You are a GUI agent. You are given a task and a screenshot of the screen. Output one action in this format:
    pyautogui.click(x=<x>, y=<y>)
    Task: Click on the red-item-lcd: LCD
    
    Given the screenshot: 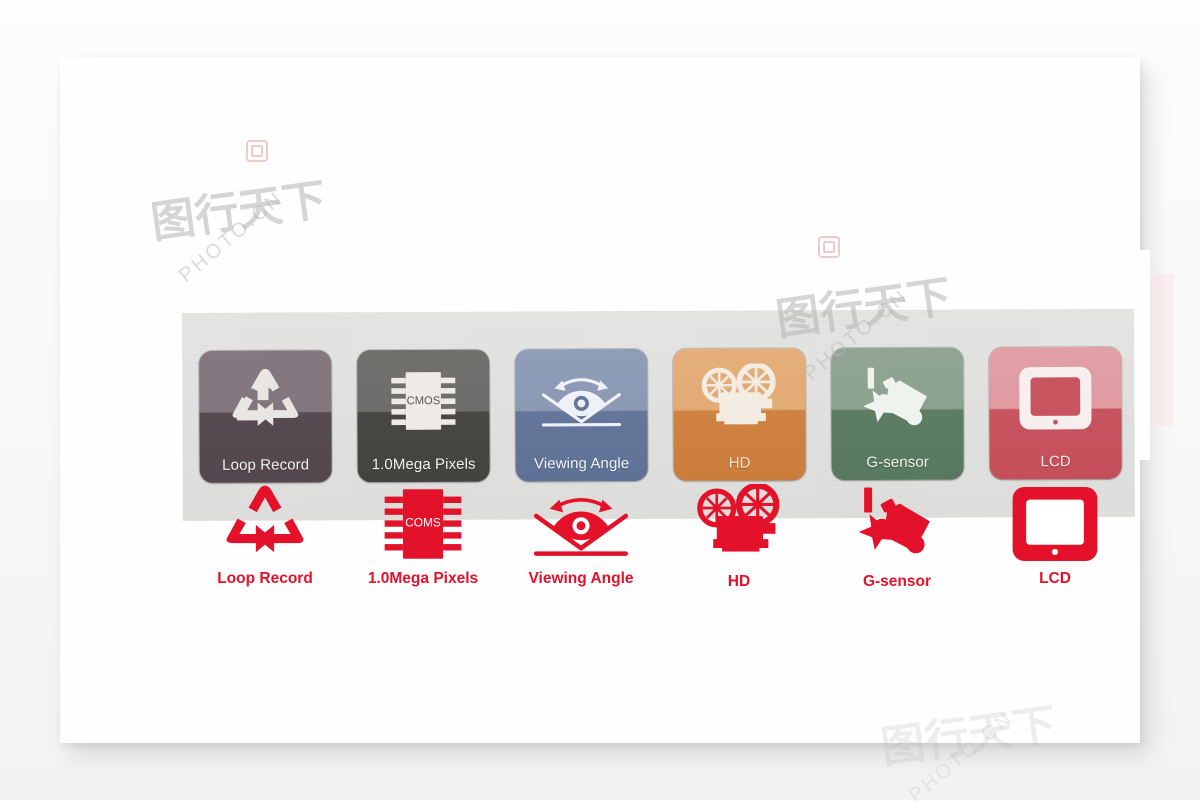 What is the action you would take?
    pyautogui.click(x=1055, y=549)
    